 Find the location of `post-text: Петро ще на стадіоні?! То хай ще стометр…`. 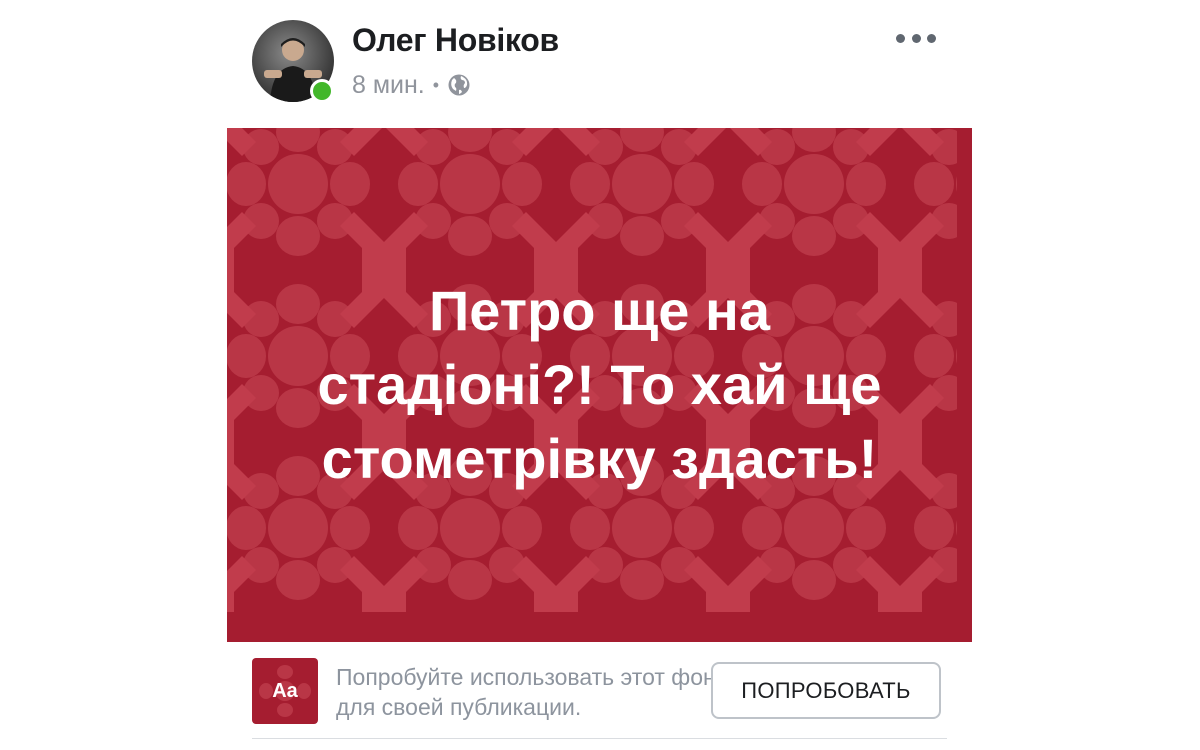

post-text: Петро ще на стадіоні?! То хай ще стометр… is located at coordinates (599, 384).